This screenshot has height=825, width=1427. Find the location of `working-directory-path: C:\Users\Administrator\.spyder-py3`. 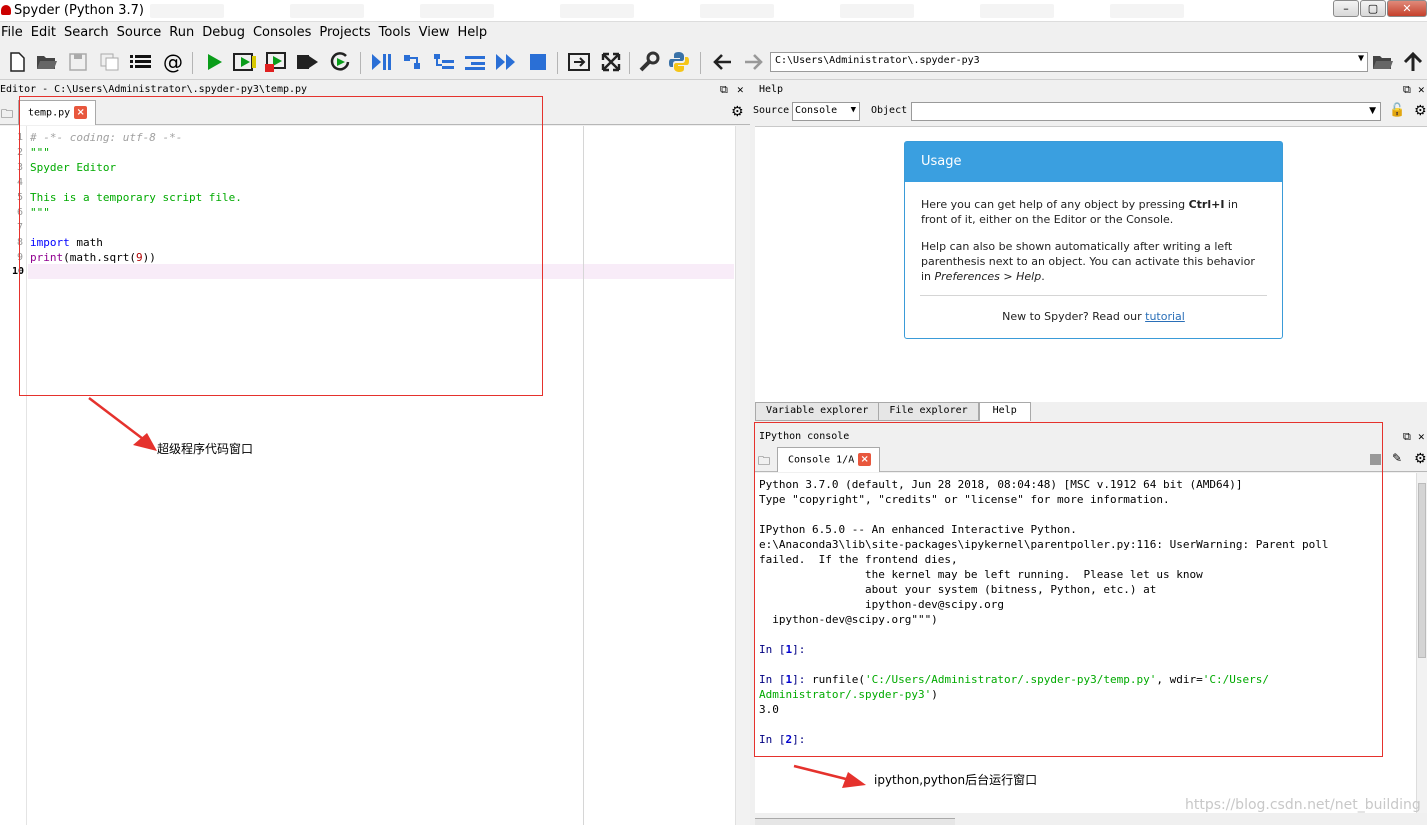

working-directory-path: C:\Users\Administrator\.spyder-py3 is located at coordinates (877, 60).